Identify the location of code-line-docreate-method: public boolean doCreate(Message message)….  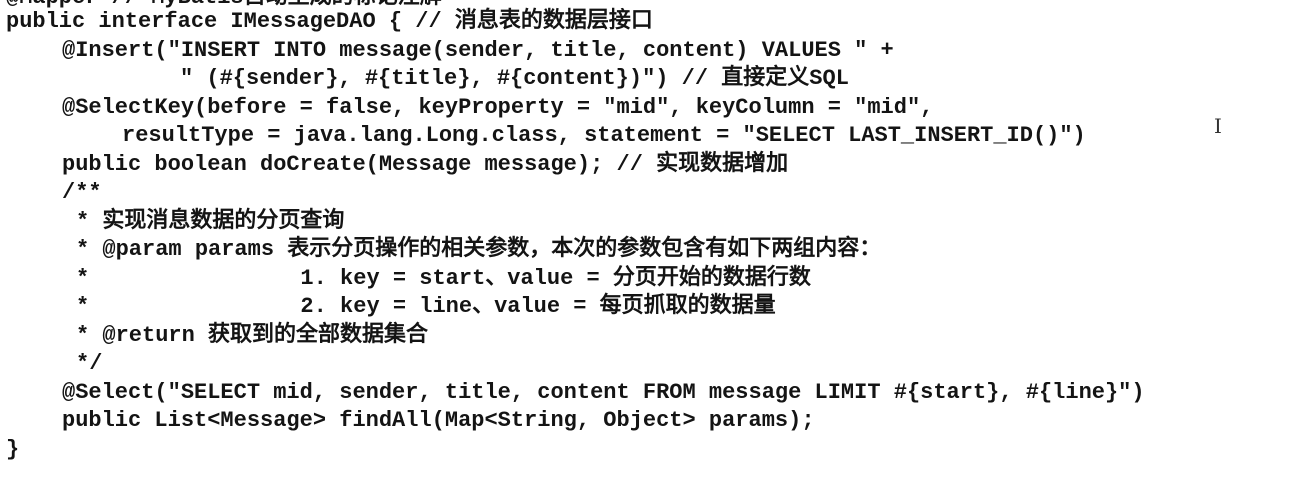
(425, 164).